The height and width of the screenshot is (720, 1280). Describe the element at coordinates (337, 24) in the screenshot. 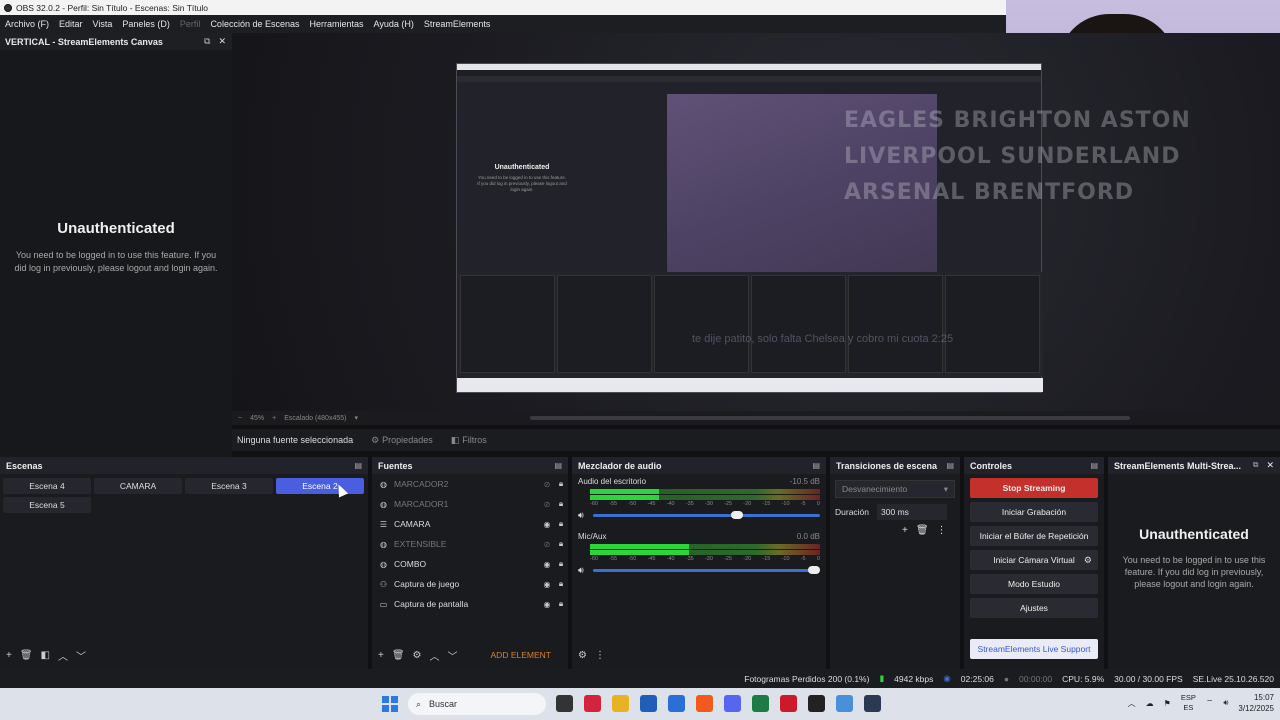

I see `menu-herramientas: Herramientas` at that location.